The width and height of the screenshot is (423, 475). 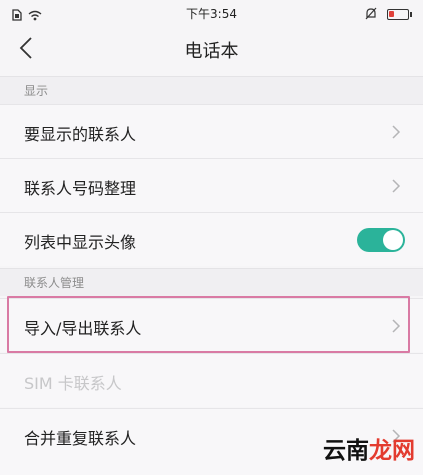 I want to click on toggle-knob, so click(x=393, y=240).